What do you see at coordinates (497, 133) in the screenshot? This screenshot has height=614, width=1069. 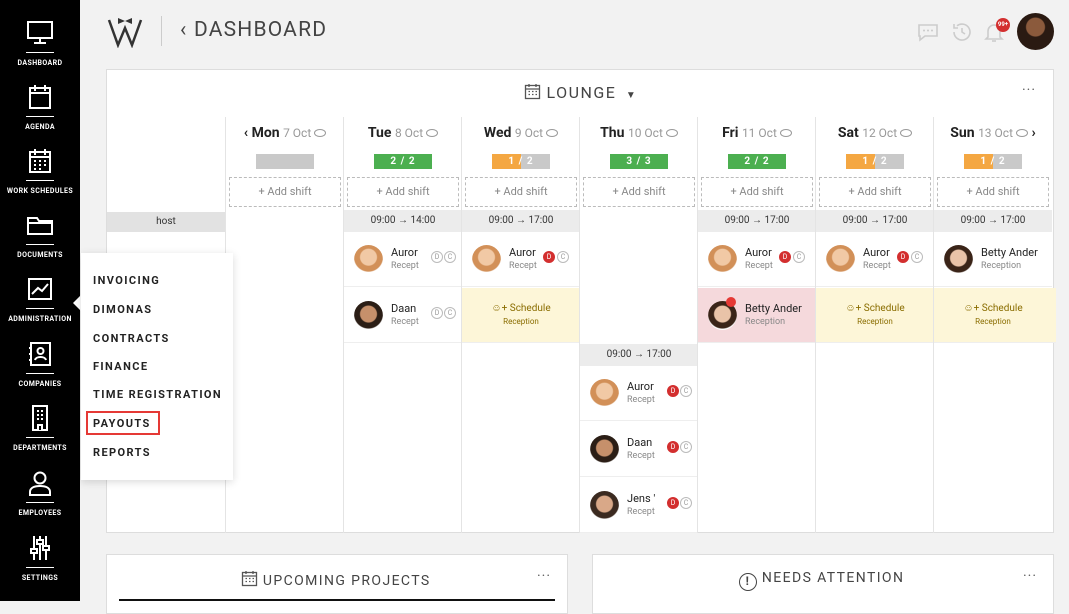 I see `day-name: Wed` at bounding box center [497, 133].